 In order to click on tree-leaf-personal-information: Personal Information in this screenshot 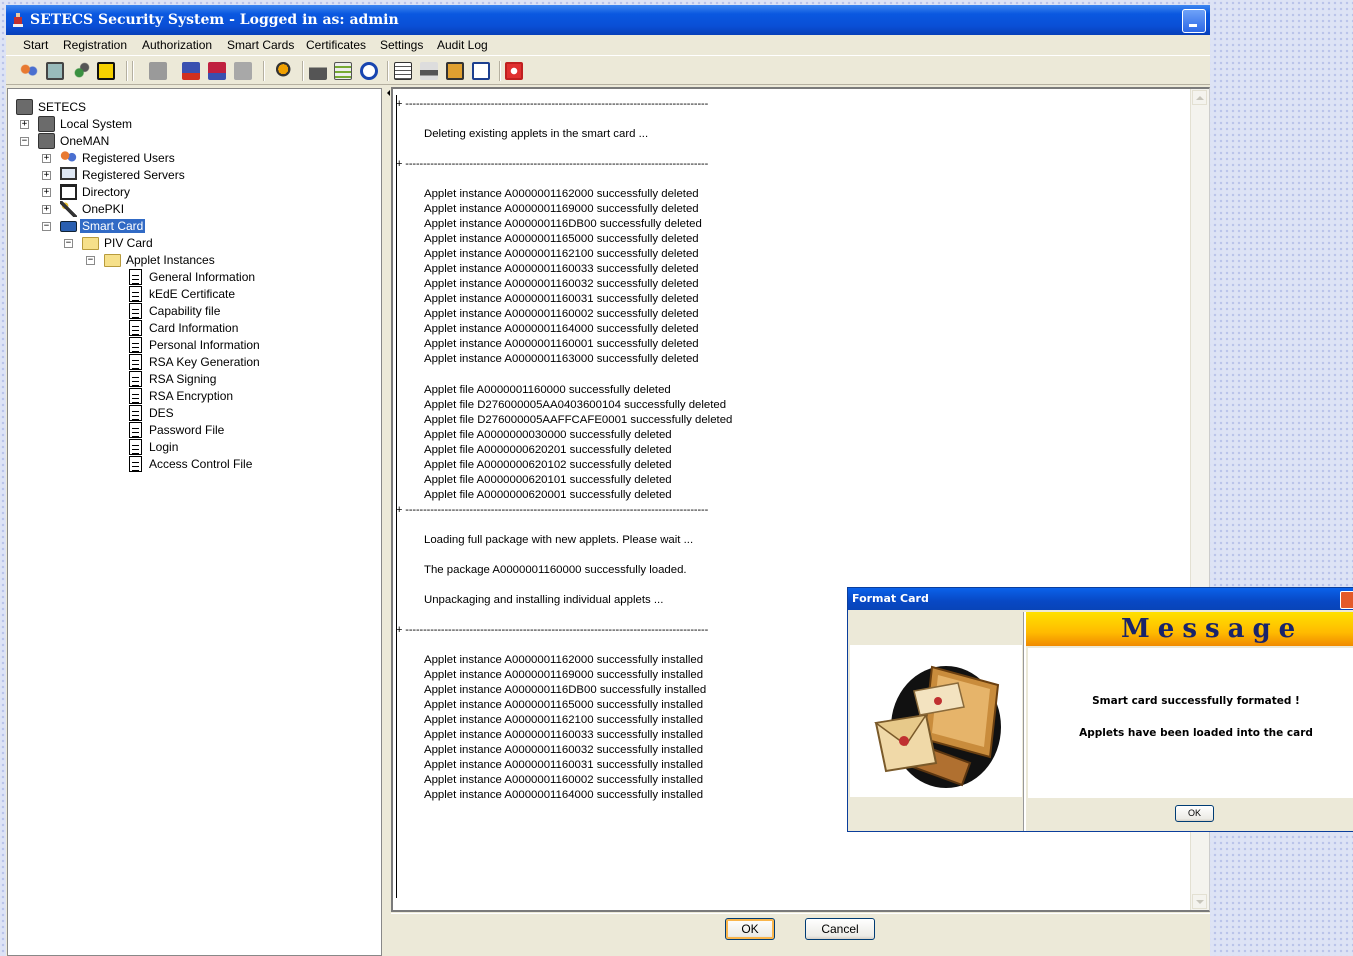, I will do `click(195, 345)`.